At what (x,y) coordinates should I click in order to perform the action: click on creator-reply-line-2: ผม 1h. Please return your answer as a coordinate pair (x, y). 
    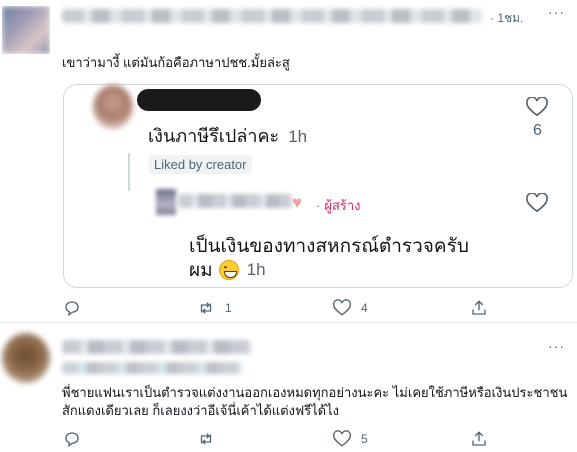
    Looking at the image, I should click on (227, 270).